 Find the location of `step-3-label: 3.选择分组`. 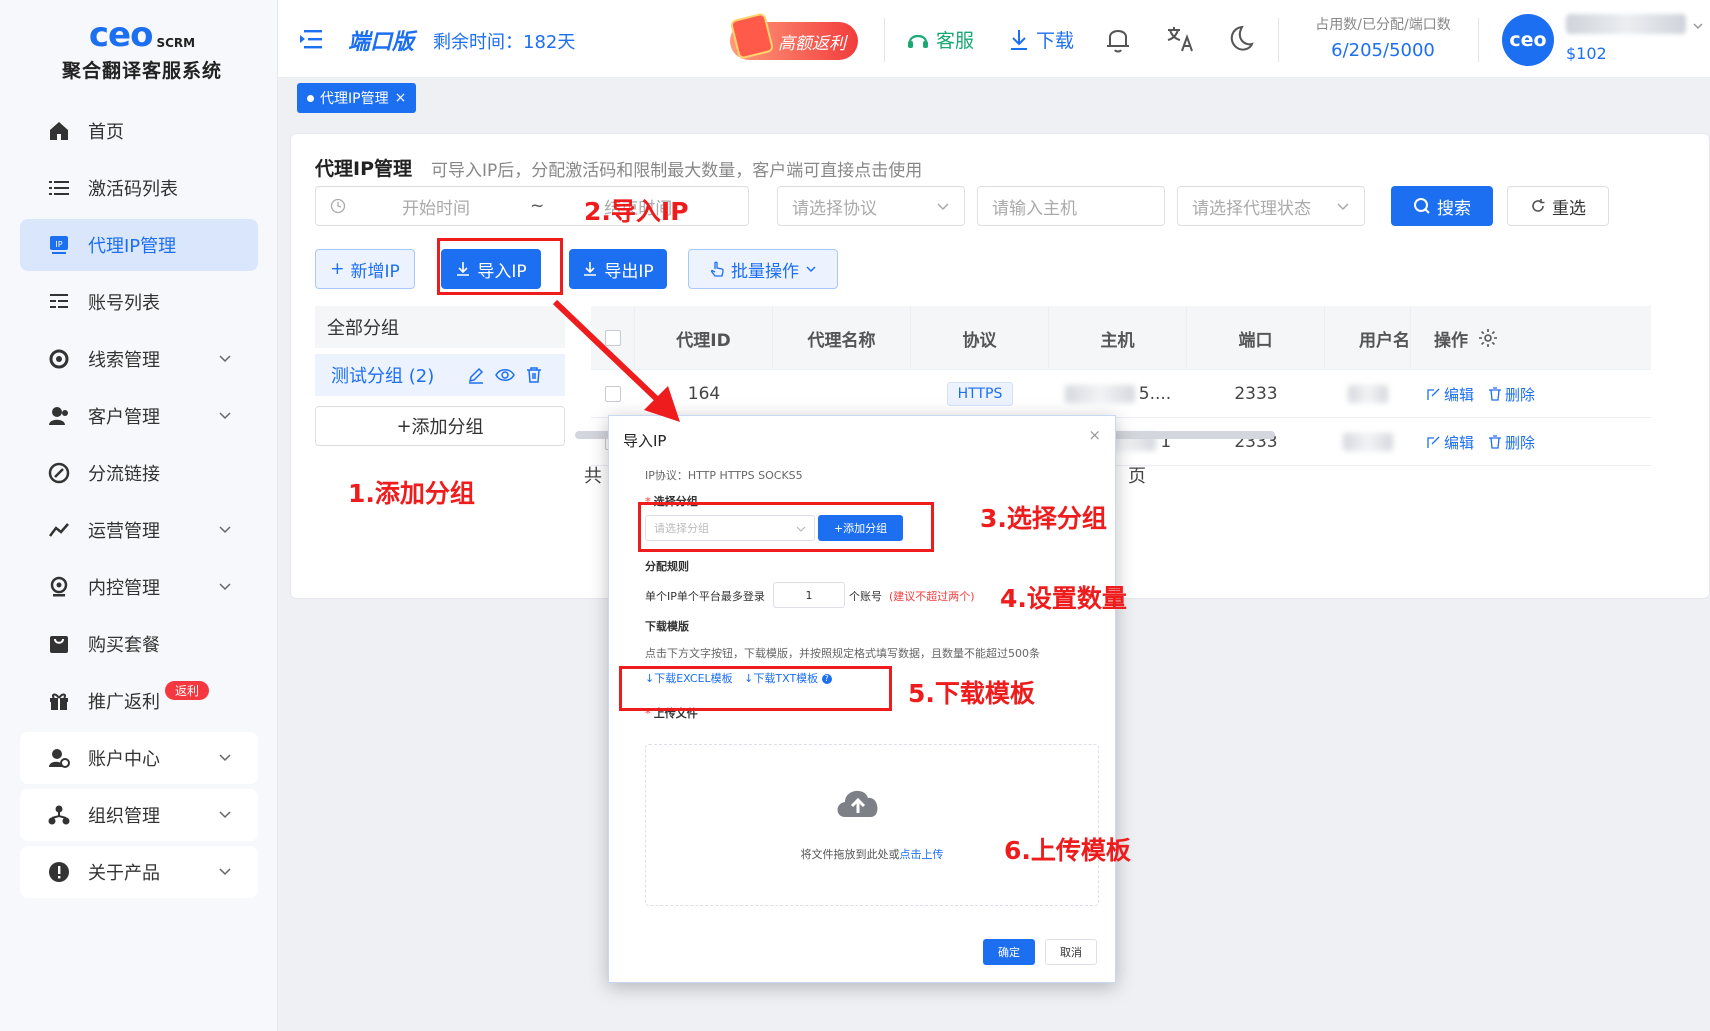

step-3-label: 3.选择分组 is located at coordinates (1043, 518).